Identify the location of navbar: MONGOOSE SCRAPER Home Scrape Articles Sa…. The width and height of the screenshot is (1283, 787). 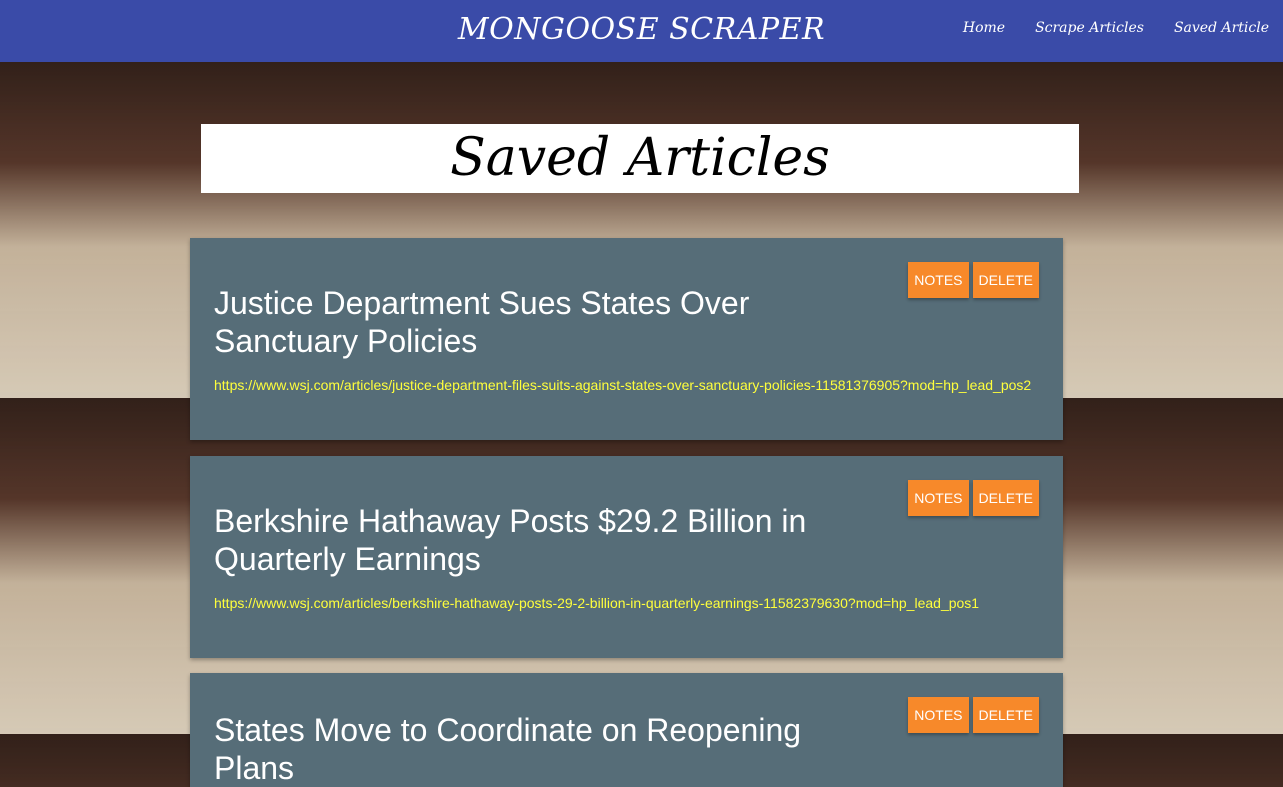
(641, 31).